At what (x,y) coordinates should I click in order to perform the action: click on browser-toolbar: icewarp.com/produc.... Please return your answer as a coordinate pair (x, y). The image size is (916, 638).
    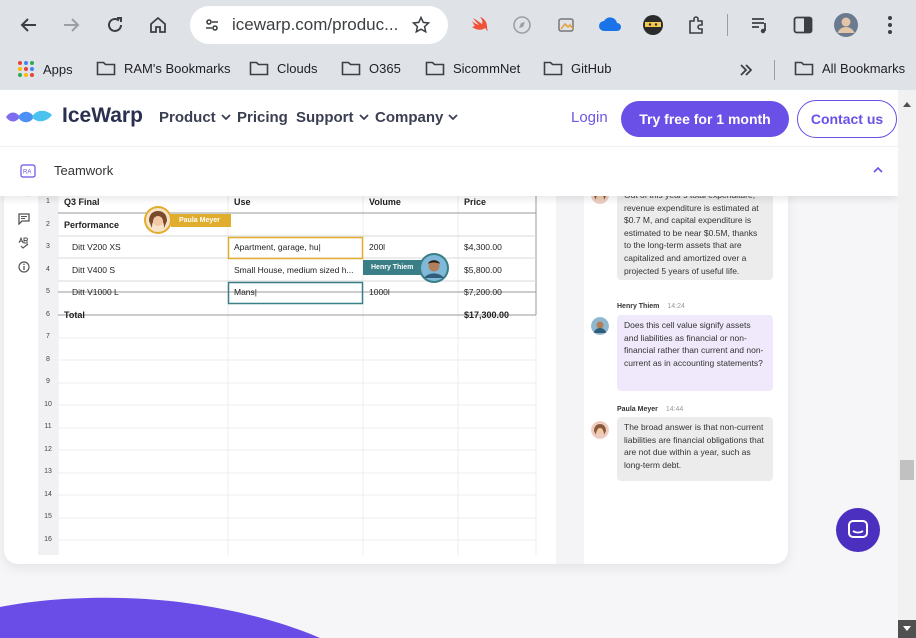
    Looking at the image, I should click on (458, 25).